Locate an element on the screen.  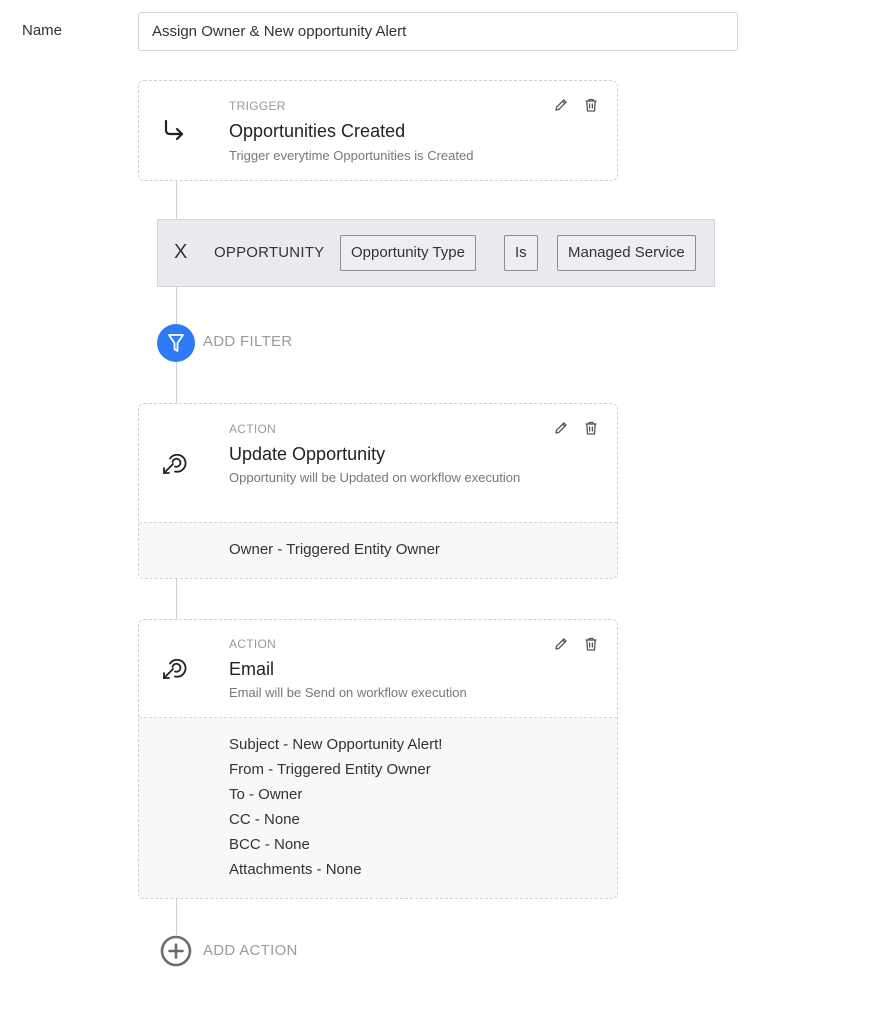
action-title: Email is located at coordinates (252, 669).